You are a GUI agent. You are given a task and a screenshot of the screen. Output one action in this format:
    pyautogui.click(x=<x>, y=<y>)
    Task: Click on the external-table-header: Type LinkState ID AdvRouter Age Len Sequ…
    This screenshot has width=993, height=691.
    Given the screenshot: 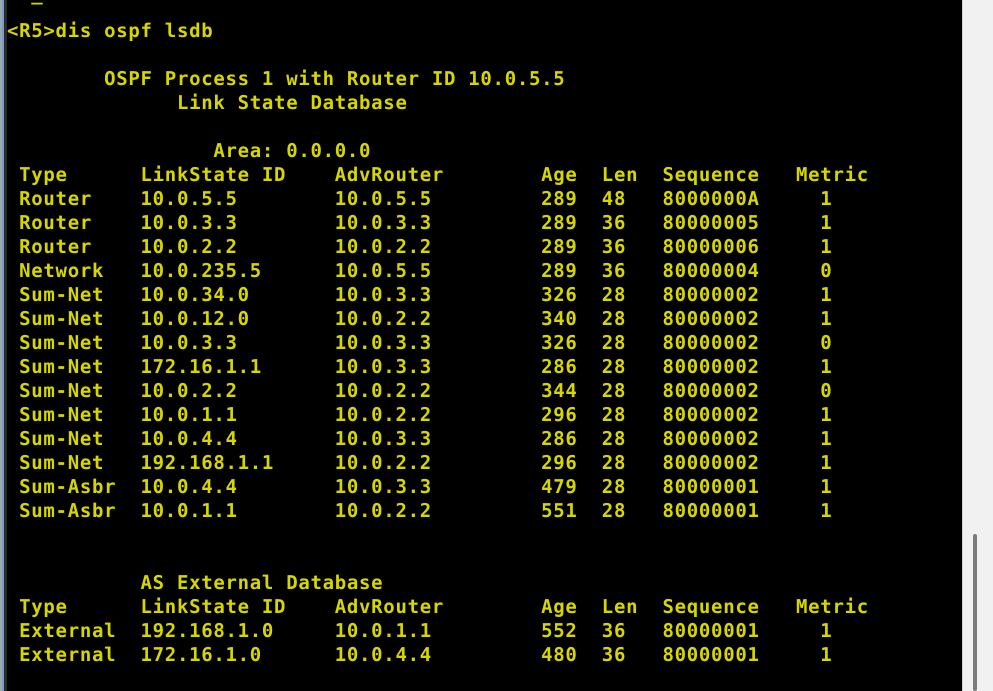 What is the action you would take?
    pyautogui.click(x=438, y=607)
    